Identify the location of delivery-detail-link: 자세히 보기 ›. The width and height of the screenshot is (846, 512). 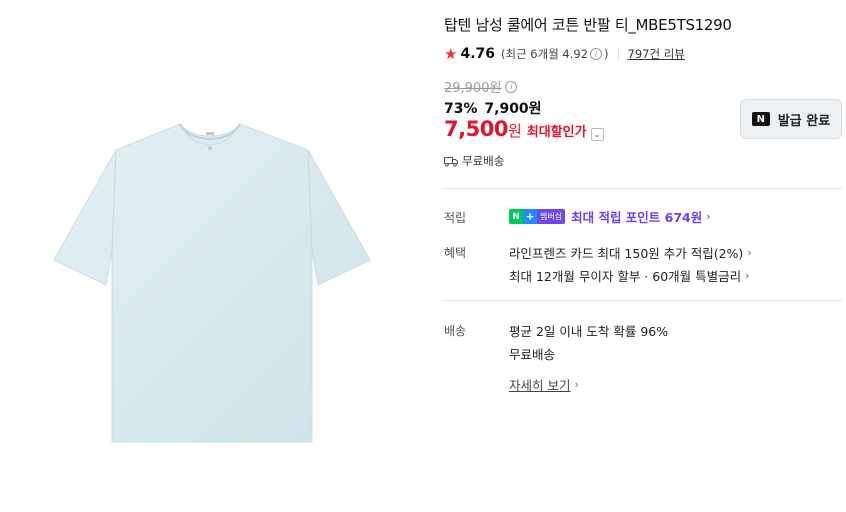
(544, 384).